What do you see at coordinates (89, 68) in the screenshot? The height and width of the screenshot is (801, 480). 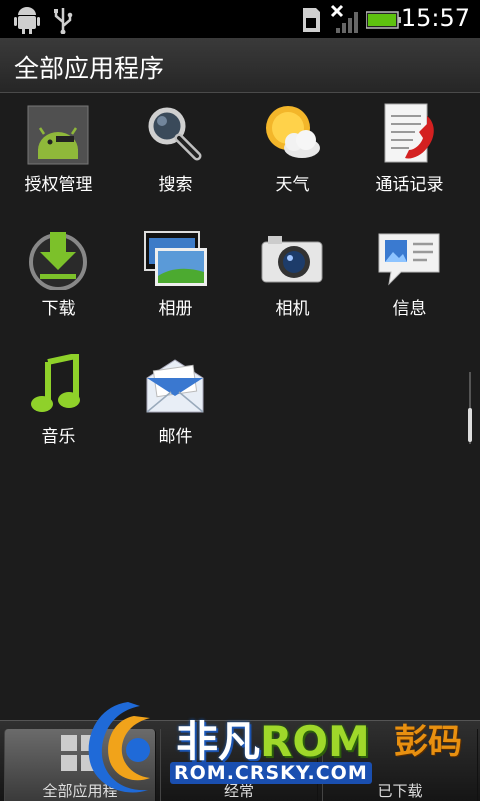 I see `page-title: 全部应用程序` at bounding box center [89, 68].